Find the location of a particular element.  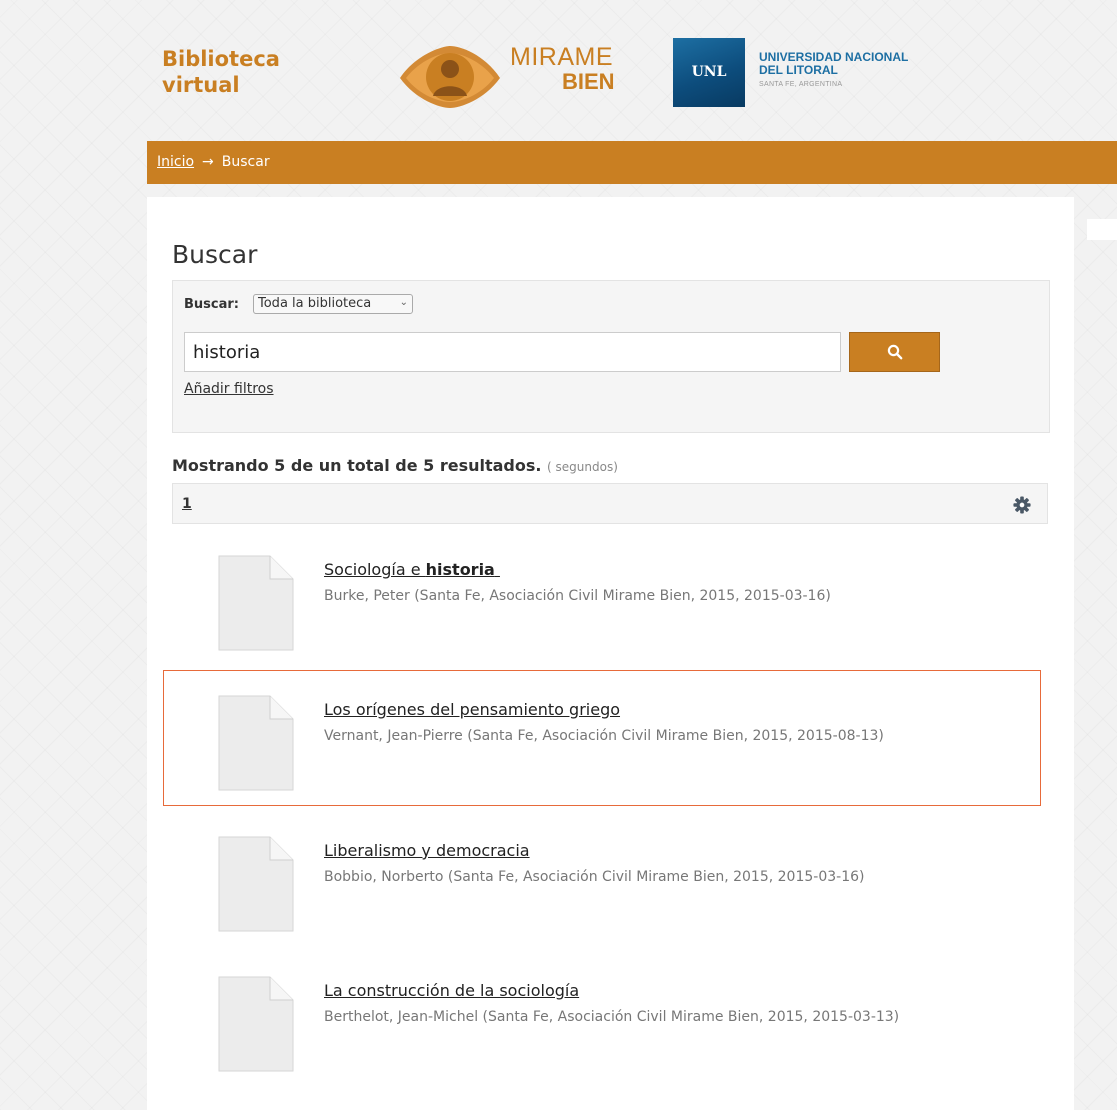

pagination-bar is located at coordinates (610, 503).